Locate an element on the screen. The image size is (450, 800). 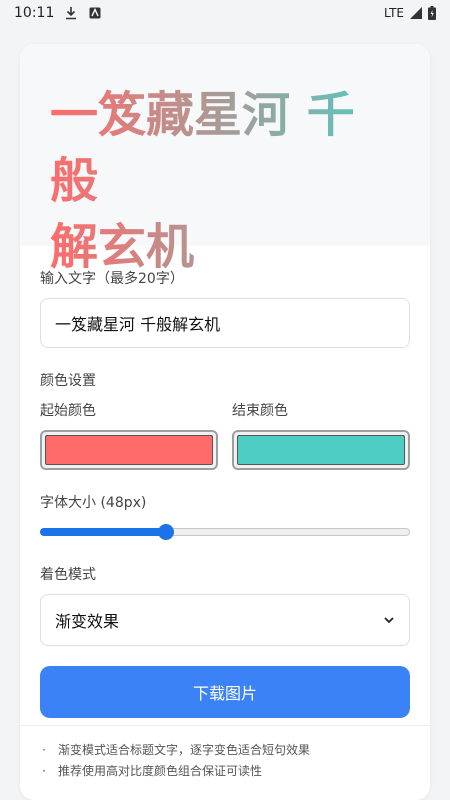
download-icon is located at coordinates (71, 13).